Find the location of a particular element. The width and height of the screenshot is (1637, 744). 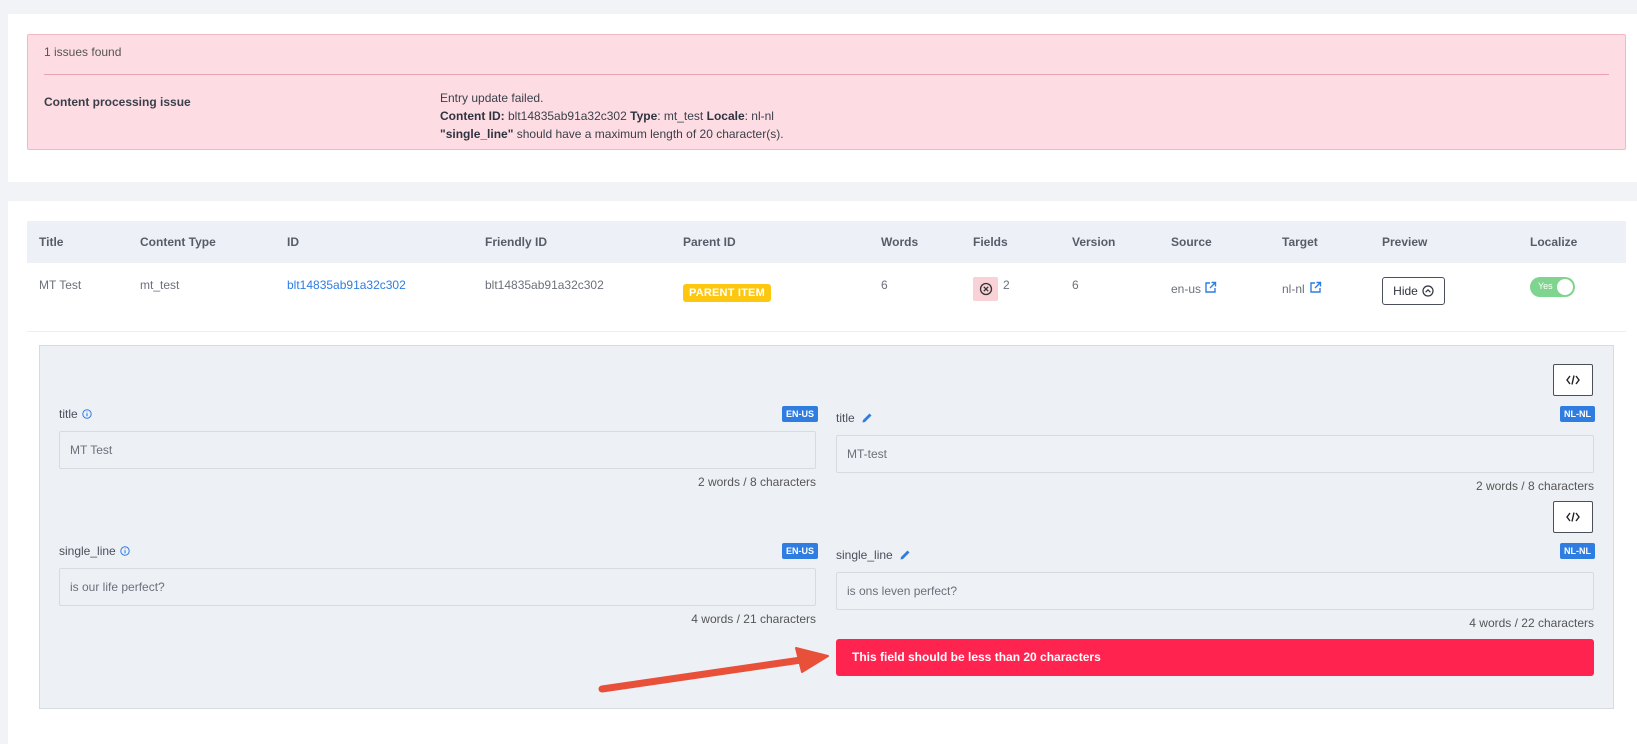

cell-target: nl-nl is located at coordinates (1293, 289).